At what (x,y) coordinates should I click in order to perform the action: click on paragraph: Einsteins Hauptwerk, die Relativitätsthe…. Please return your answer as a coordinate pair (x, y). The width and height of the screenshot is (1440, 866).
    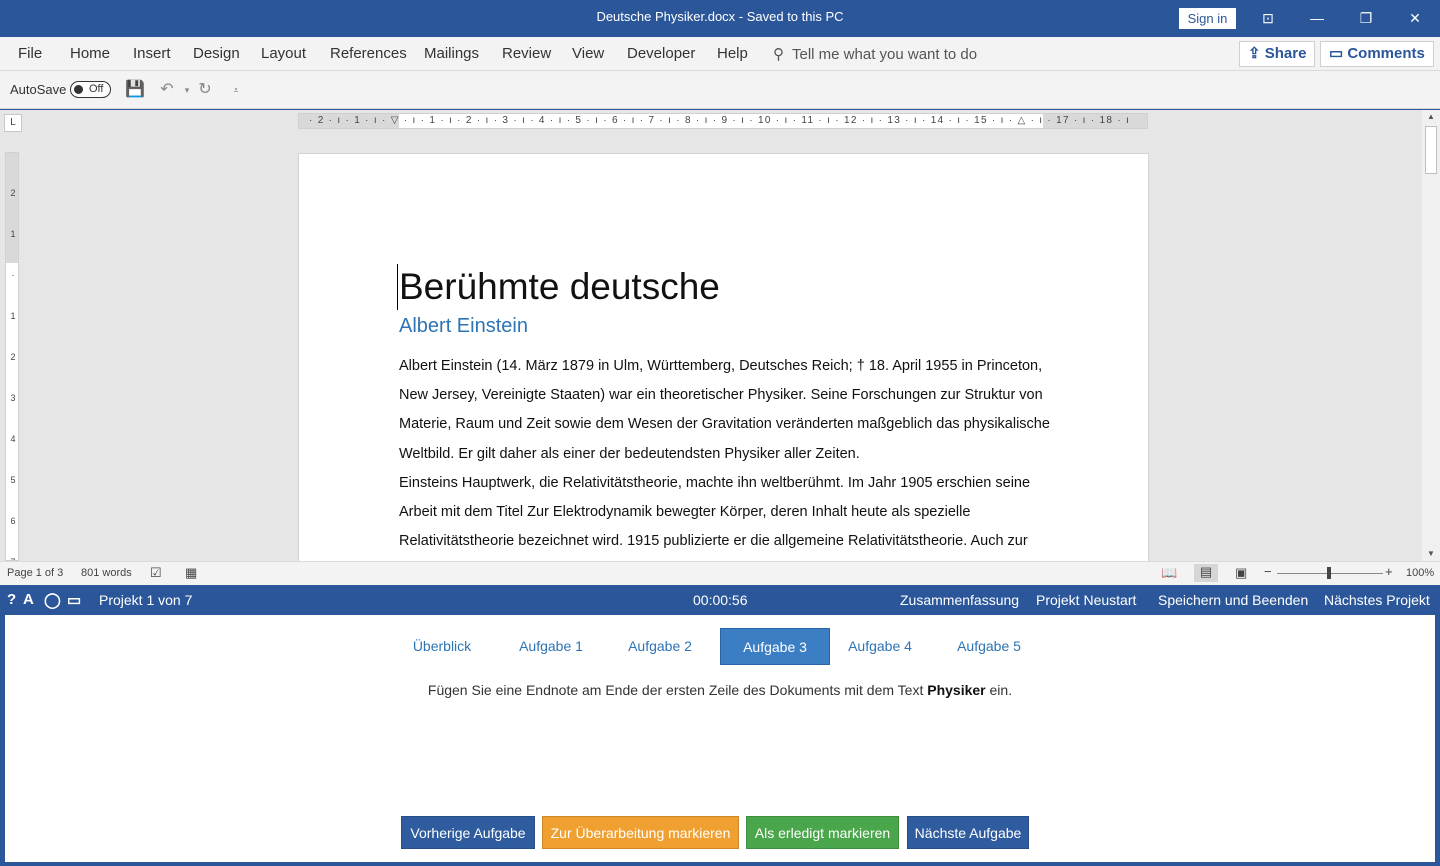
    Looking at the image, I should click on (729, 513).